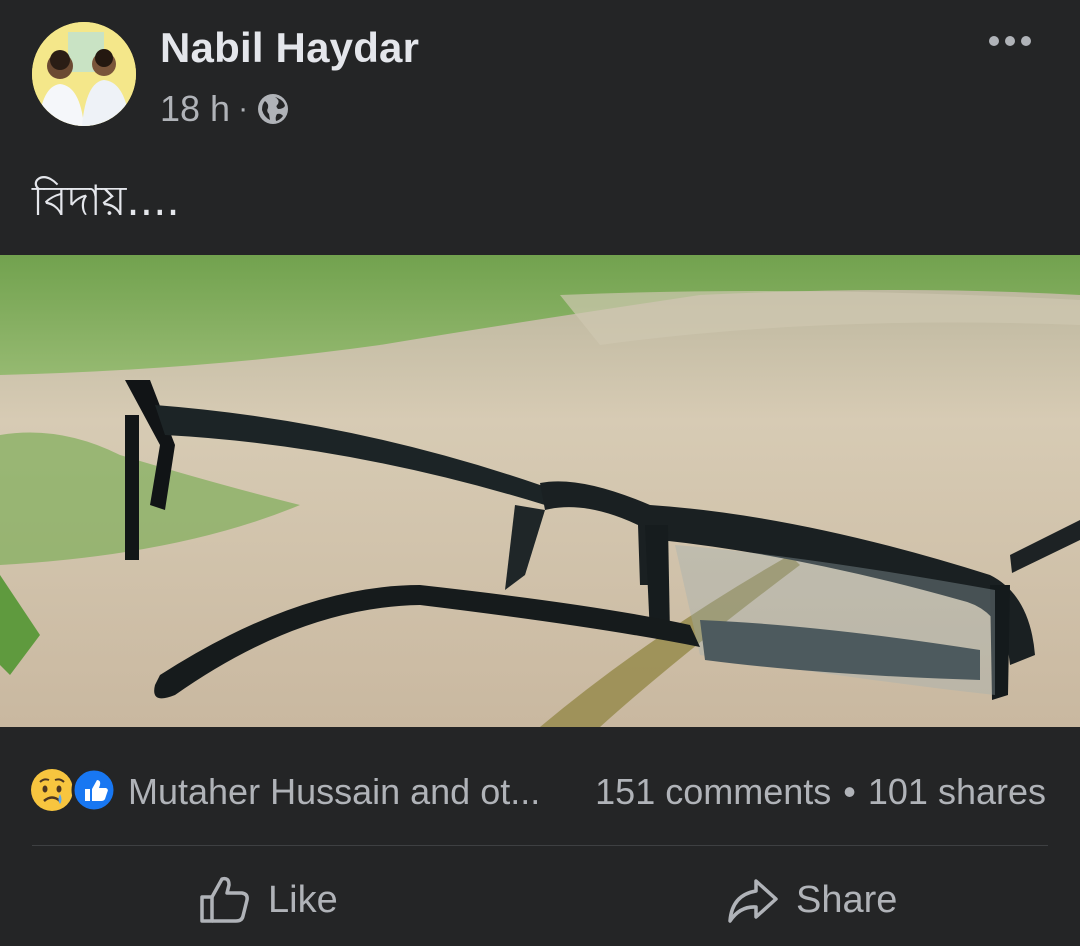  Describe the element at coordinates (753, 901) in the screenshot. I see `share-icon` at that location.